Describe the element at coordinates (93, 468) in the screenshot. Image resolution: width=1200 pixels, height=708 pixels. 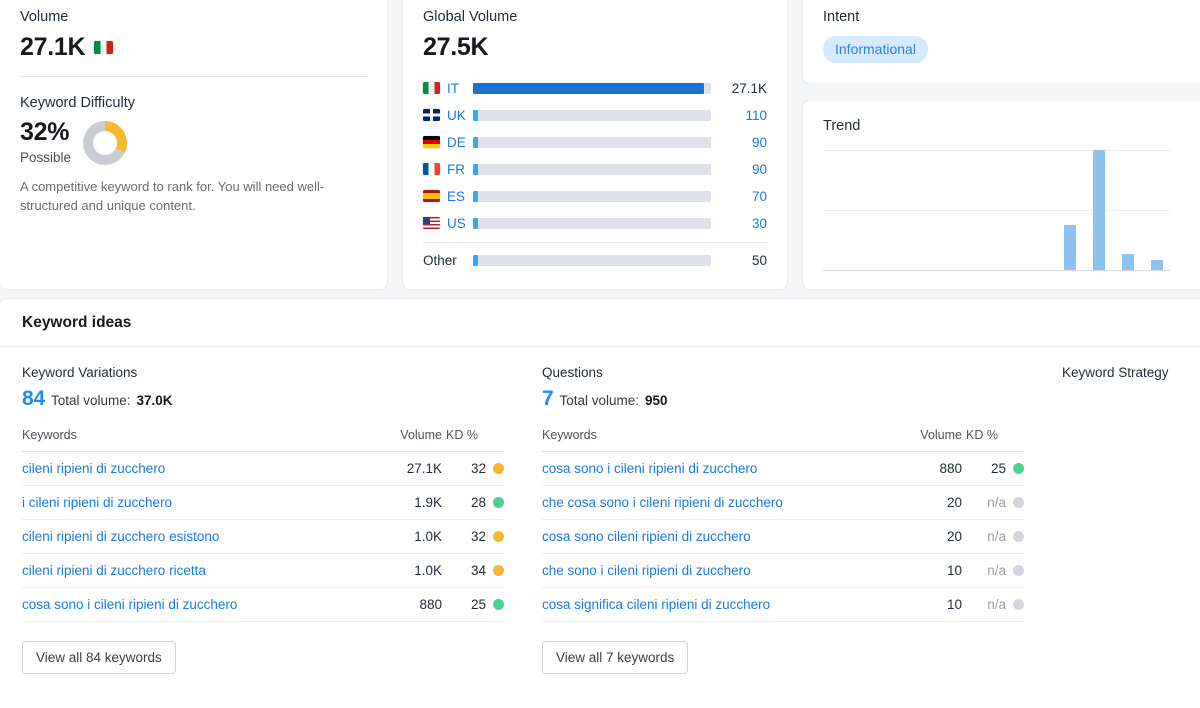
I see `keyword-link: cileni ripieni di zucchero` at that location.